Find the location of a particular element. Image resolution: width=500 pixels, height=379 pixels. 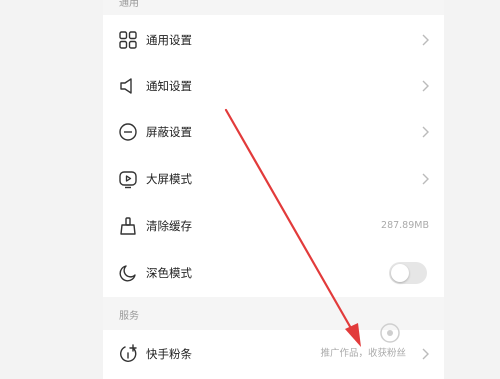

row-dark-mode-label: 深色模式 is located at coordinates (169, 273).